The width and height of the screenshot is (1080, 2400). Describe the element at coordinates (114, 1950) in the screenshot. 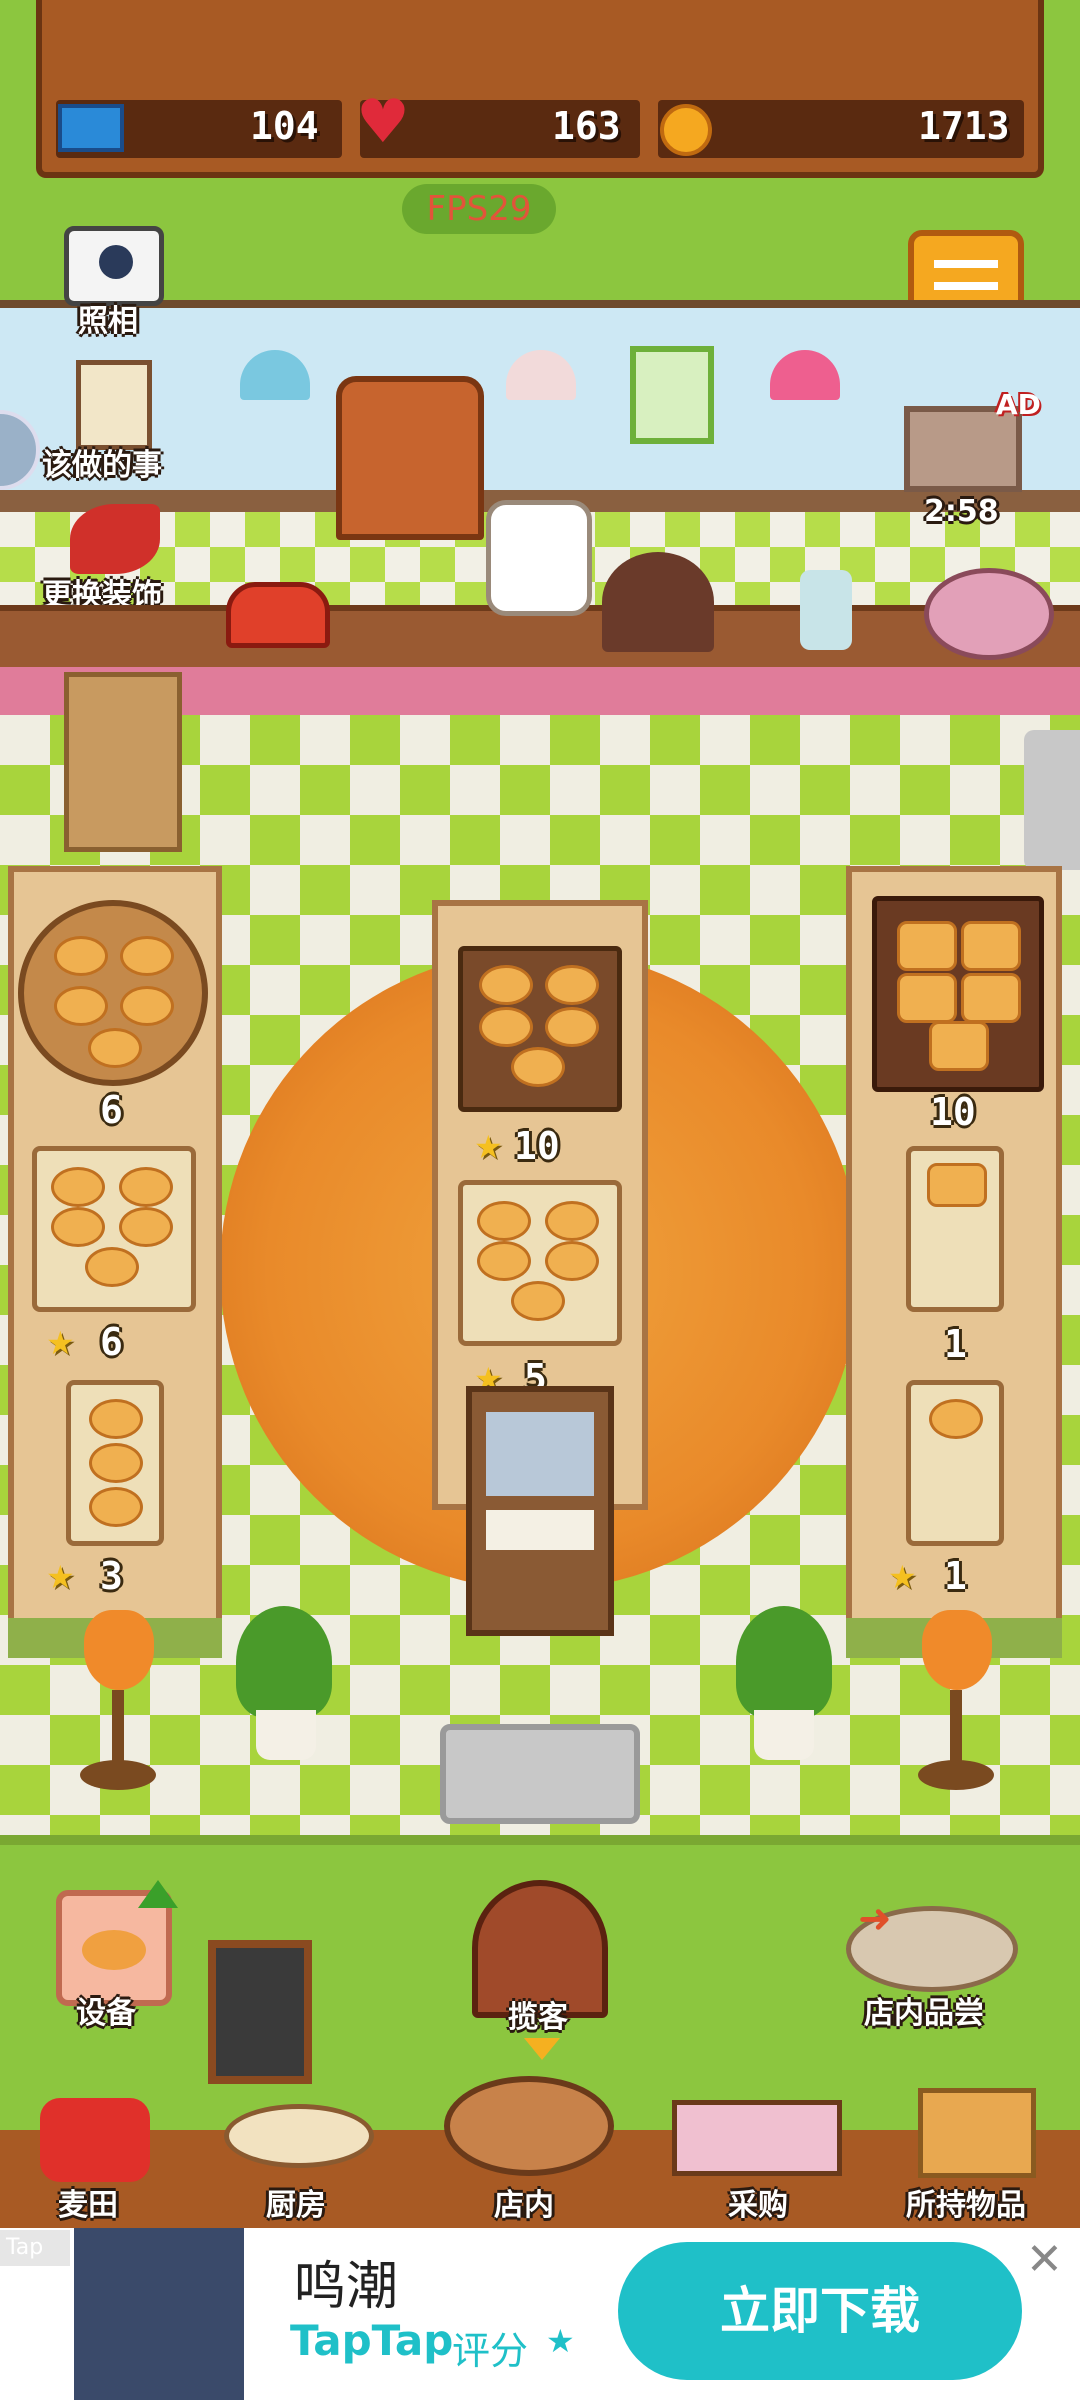

I see `bread-icon` at that location.